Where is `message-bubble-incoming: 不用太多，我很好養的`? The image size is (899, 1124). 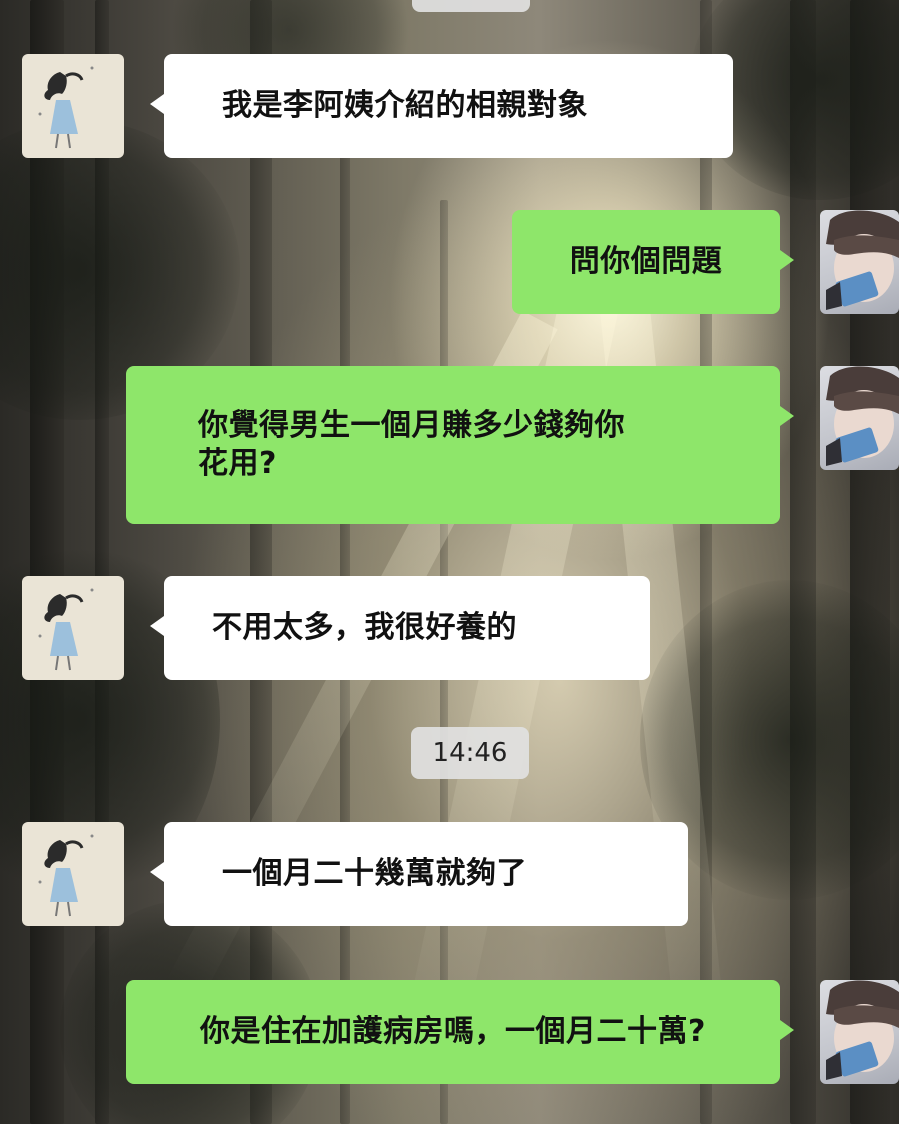
message-bubble-incoming: 不用太多，我很好養的 is located at coordinates (400, 628).